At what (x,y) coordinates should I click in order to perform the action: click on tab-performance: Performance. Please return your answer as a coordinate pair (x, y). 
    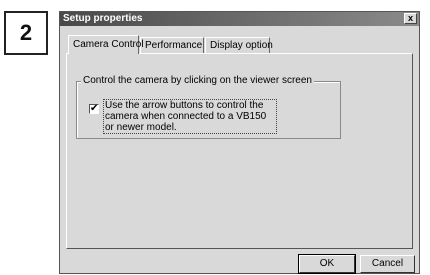
    Looking at the image, I should click on (172, 45).